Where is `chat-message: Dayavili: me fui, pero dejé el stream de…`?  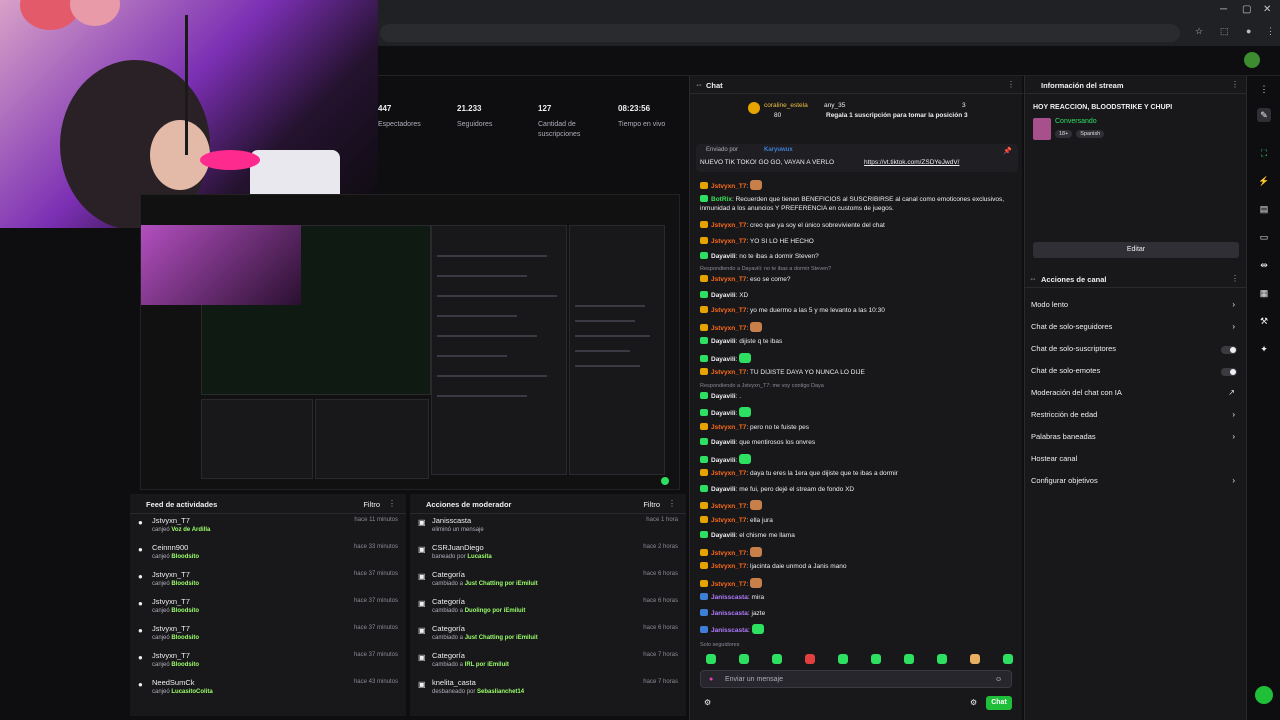 chat-message: Dayavili: me fui, pero dejé el stream de… is located at coordinates (855, 489).